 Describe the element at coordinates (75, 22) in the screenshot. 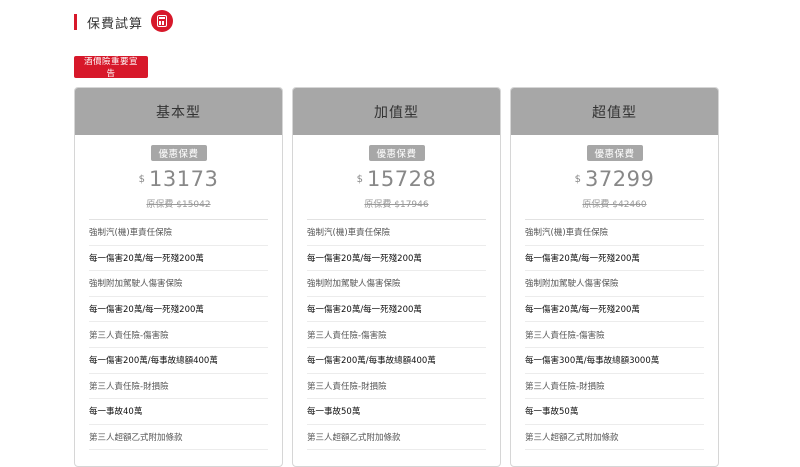

I see `accent-bar` at that location.